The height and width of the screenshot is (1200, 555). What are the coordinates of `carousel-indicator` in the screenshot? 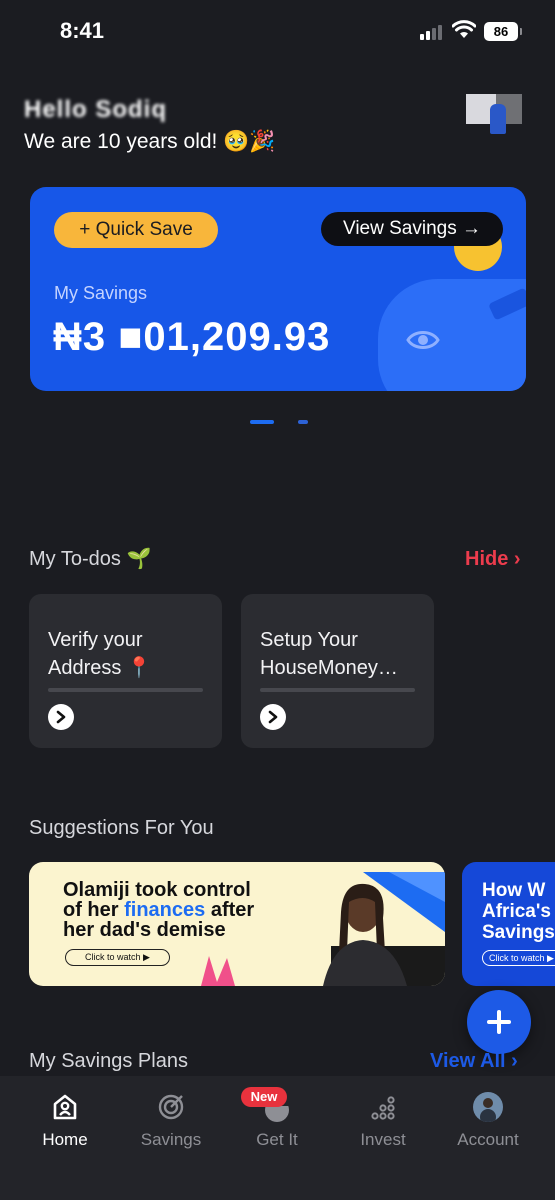 It's located at (289, 429).